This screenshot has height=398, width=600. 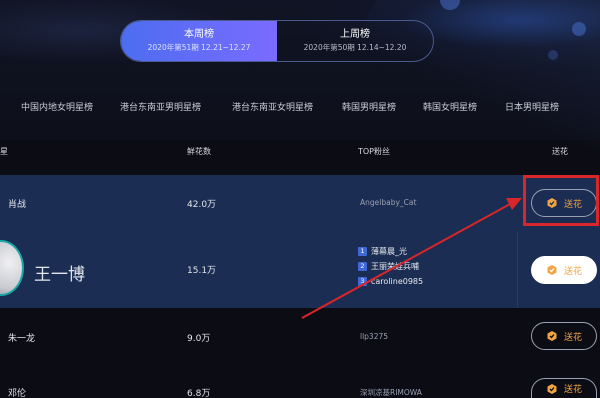 I want to click on top-fans-list: 1 薄幕晨_光 2 王丽荣娃兵哺 3 caroline0985, so click(x=390, y=266).